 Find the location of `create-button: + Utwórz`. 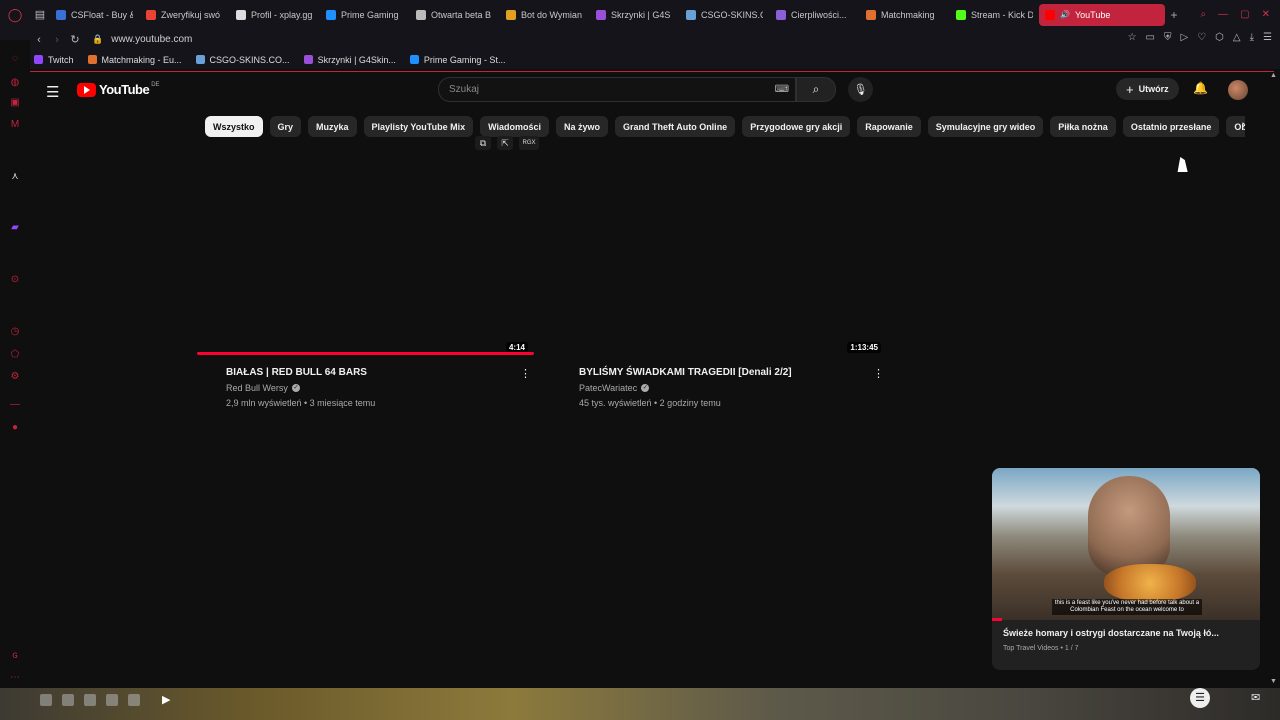

create-button: + Utwórz is located at coordinates (1147, 89).